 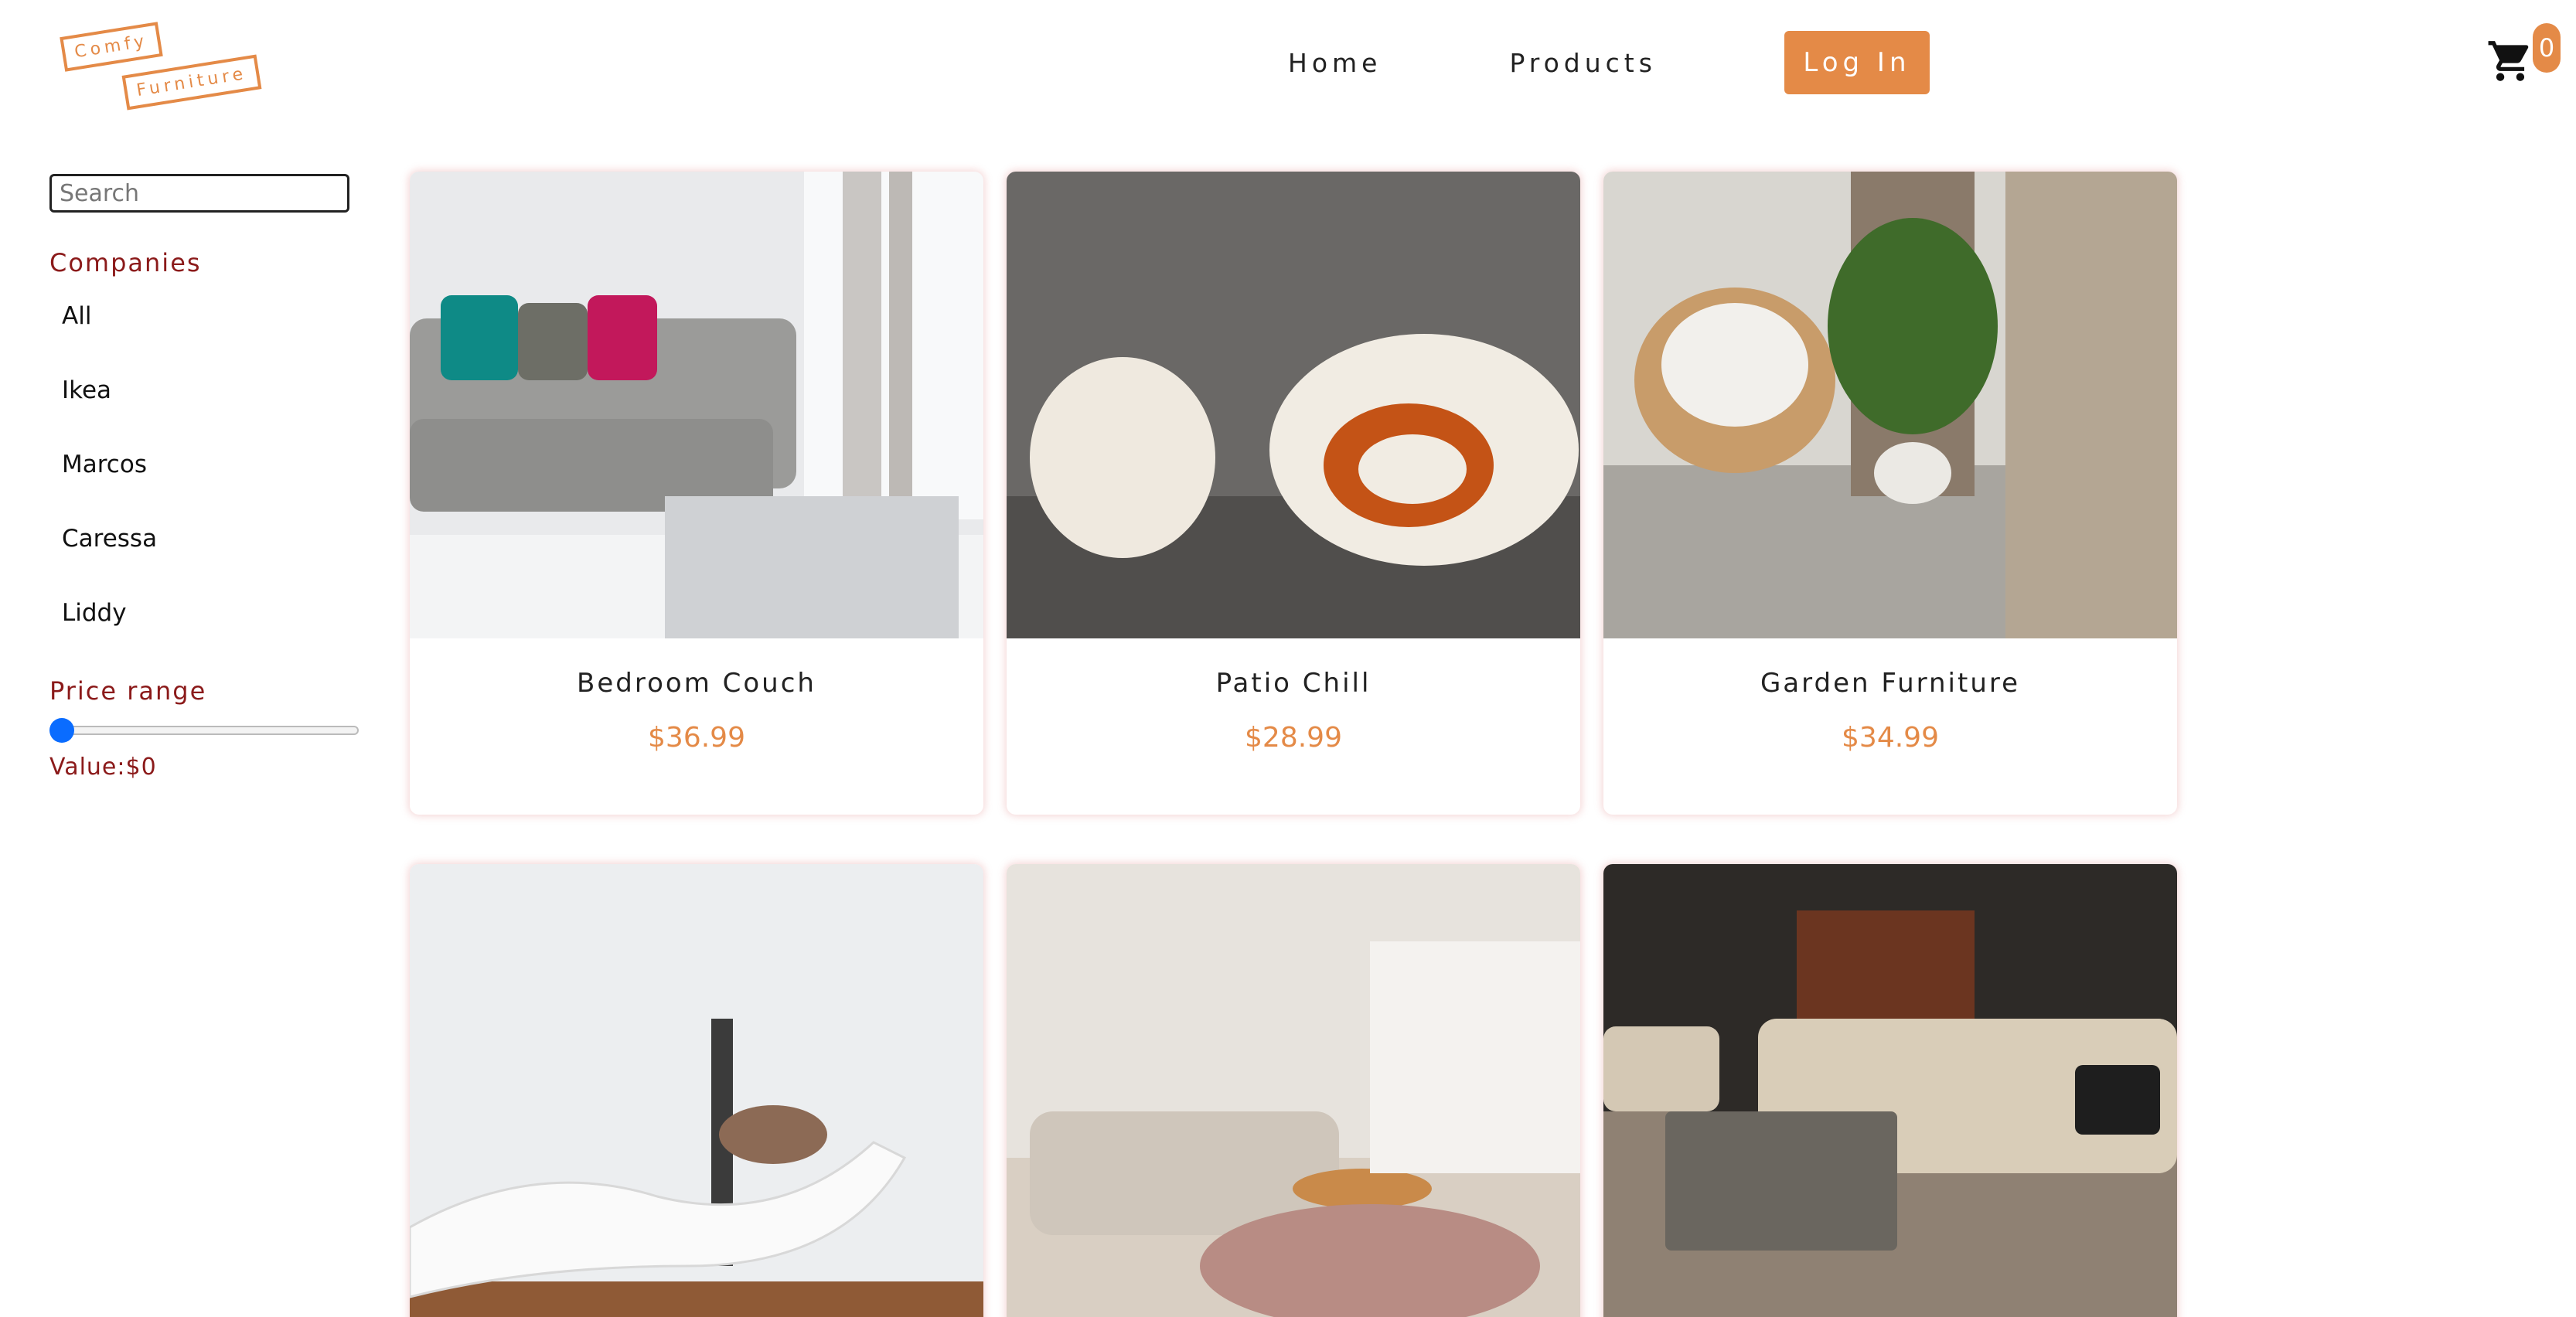 I want to click on company-filter-marcos: Marcos, so click(x=218, y=464).